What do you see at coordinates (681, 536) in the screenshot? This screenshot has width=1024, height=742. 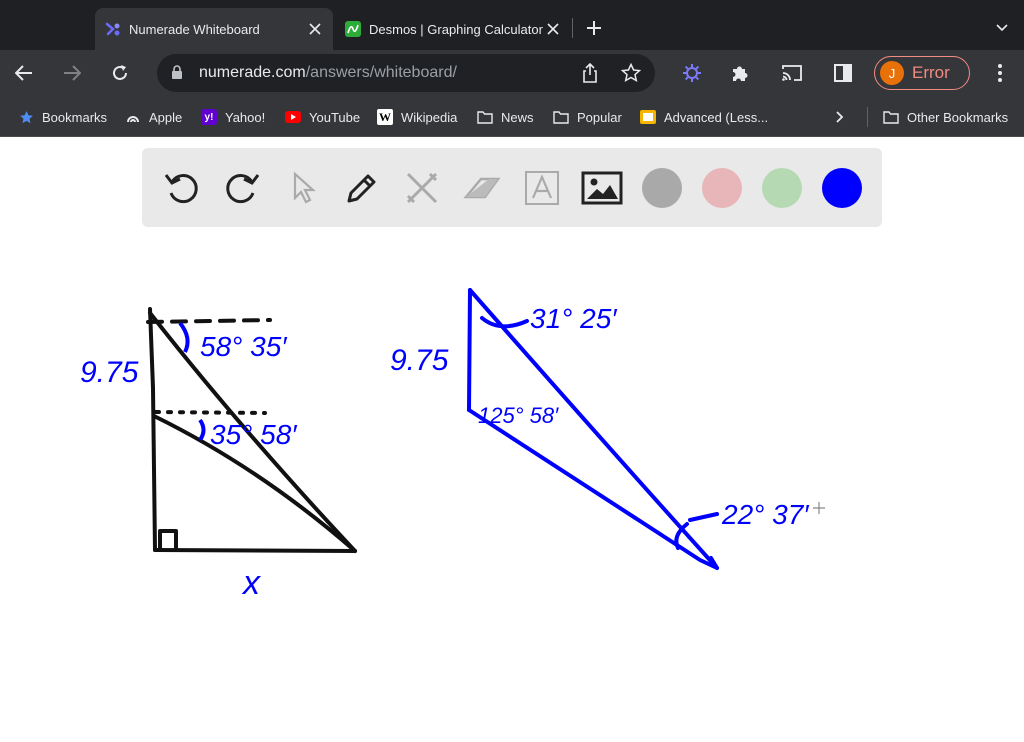 I see `small-angle-arc` at bounding box center [681, 536].